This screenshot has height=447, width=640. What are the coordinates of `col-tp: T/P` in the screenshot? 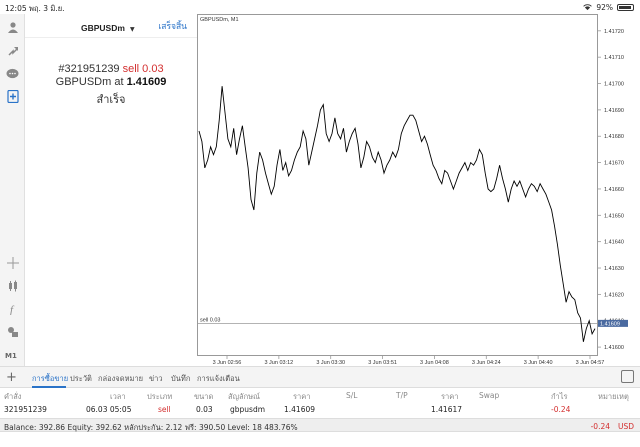 It's located at (402, 395).